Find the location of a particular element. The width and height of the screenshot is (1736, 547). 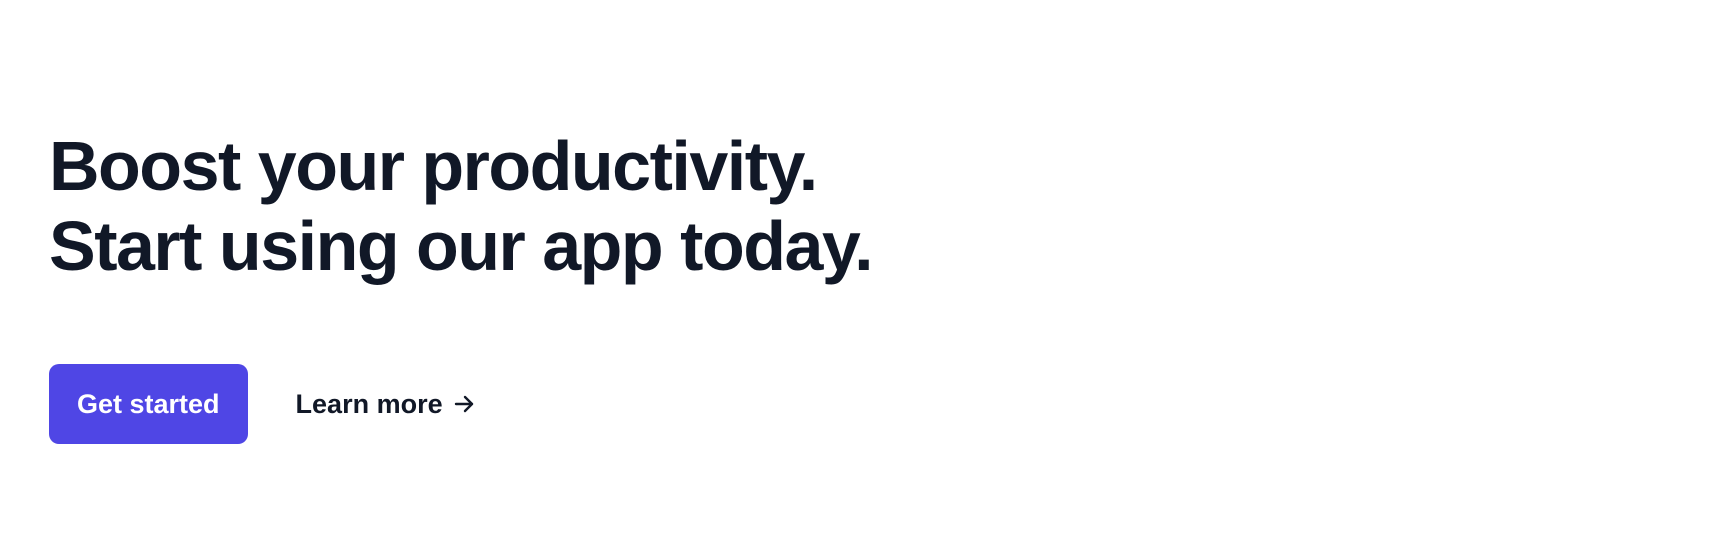

arrow-right-icon is located at coordinates (464, 404).